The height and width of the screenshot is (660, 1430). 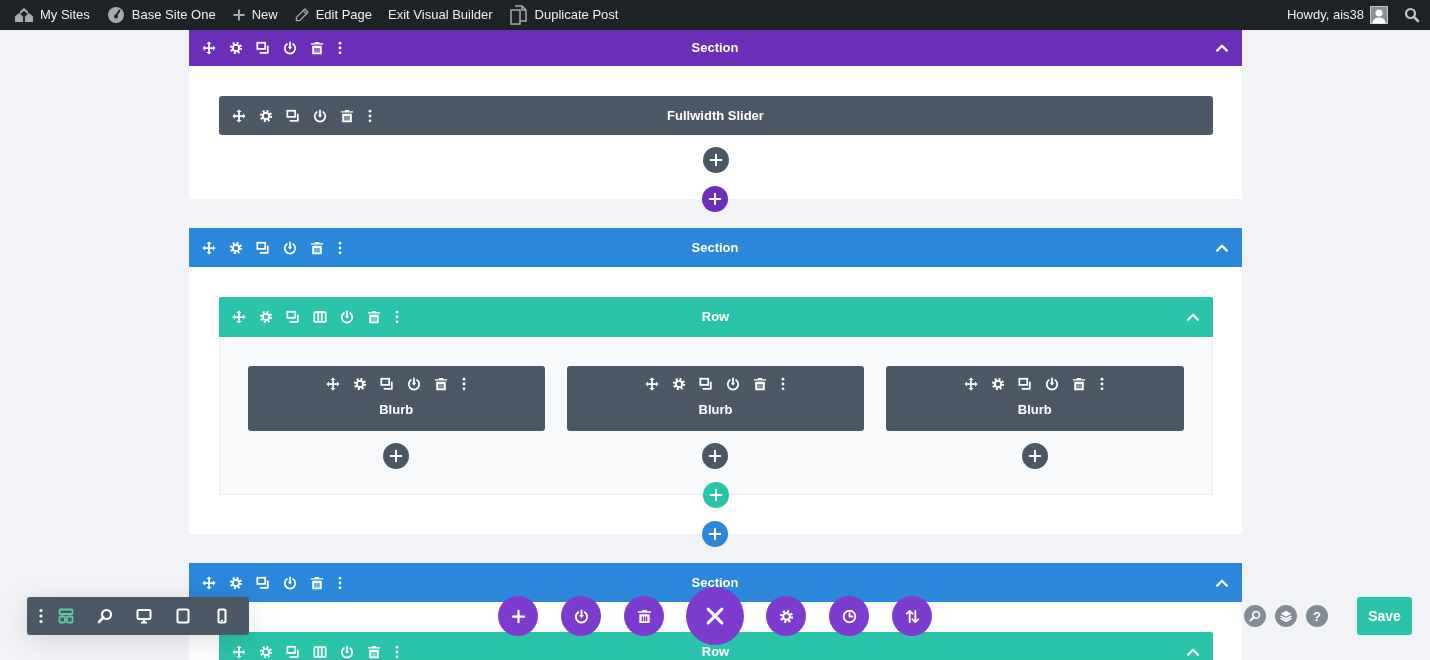 I want to click on new-link: New, so click(x=254, y=15).